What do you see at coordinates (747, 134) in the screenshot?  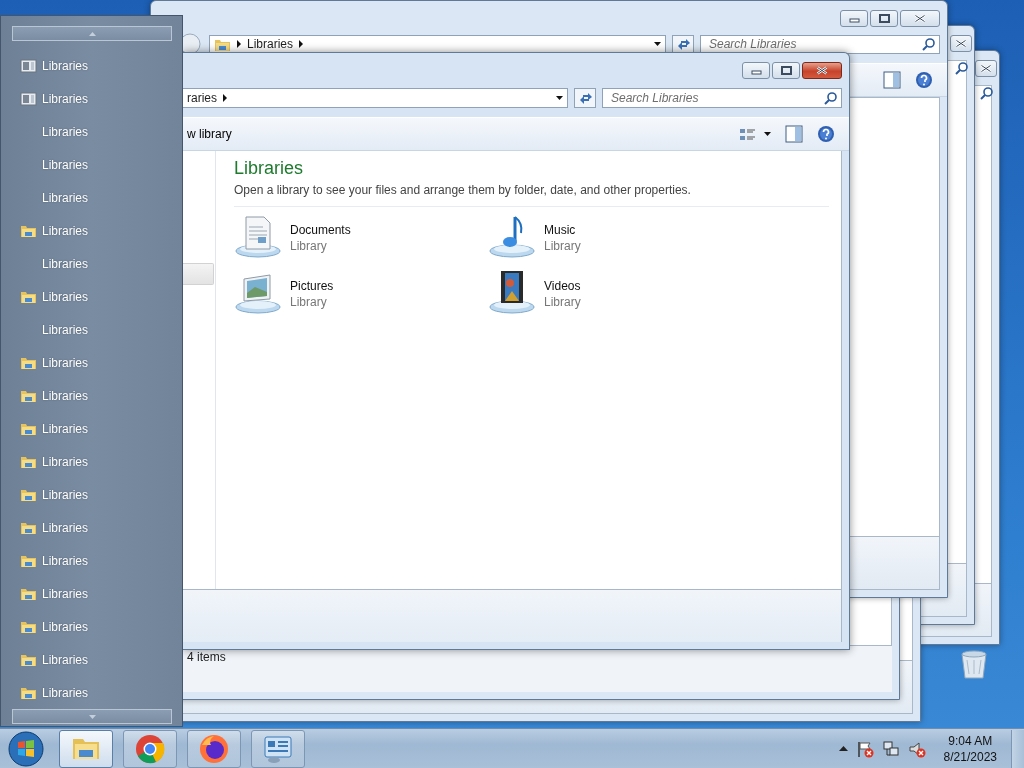 I see `view-options-icon` at bounding box center [747, 134].